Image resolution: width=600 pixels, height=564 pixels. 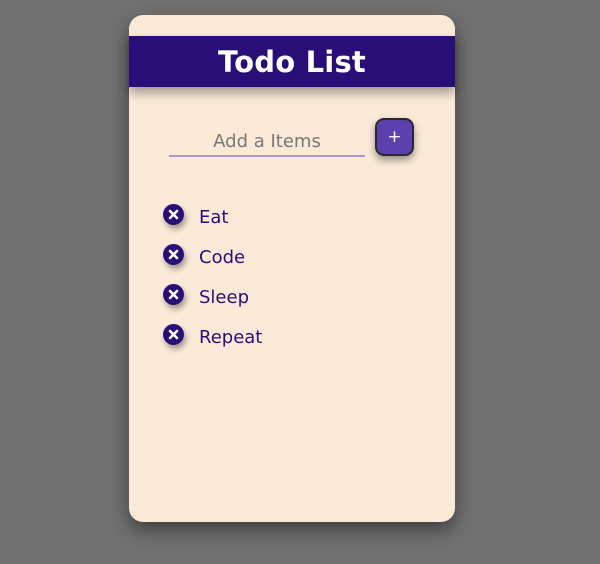 I want to click on list-item-label: Eat, so click(x=214, y=217).